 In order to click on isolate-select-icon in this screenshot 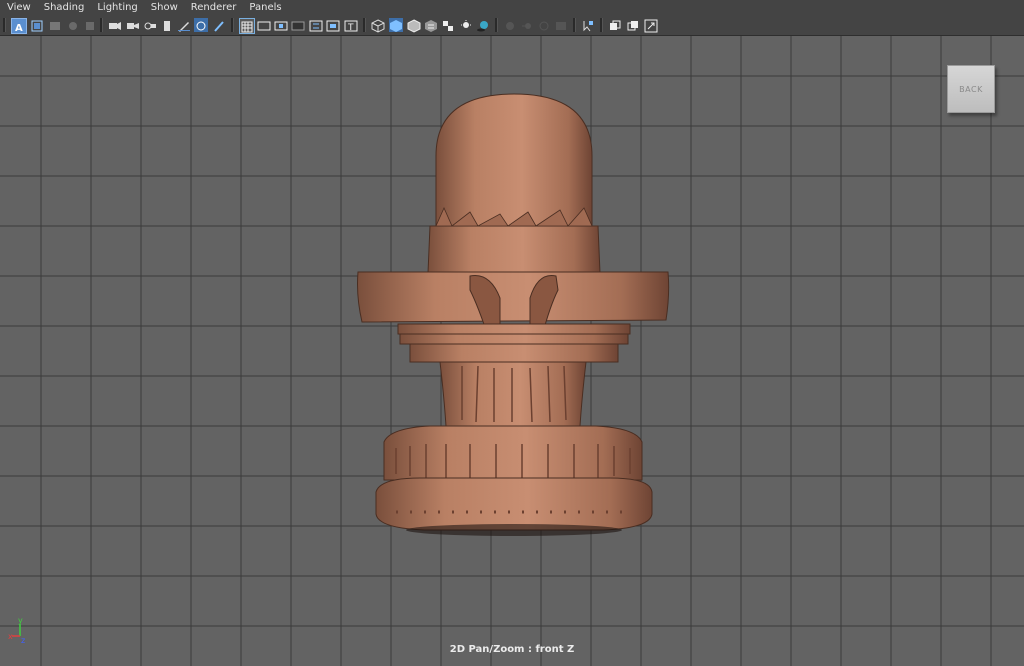, I will do `click(588, 25)`.